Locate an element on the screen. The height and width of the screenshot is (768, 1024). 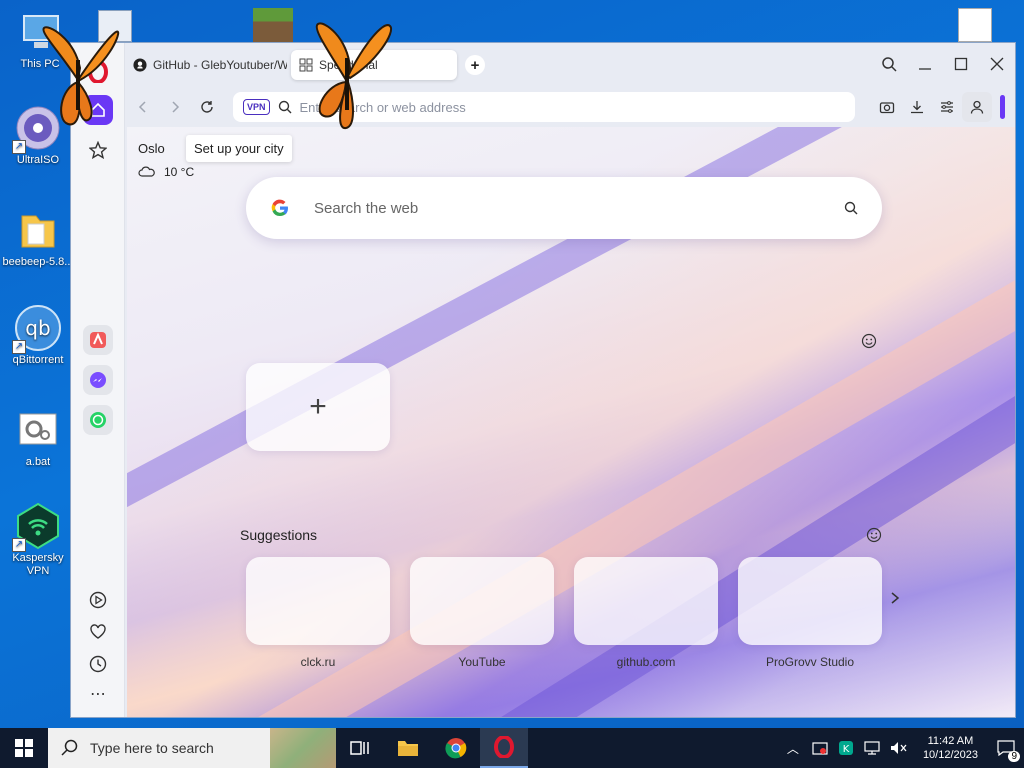
plus-icon: + is located at coordinates (318, 406).